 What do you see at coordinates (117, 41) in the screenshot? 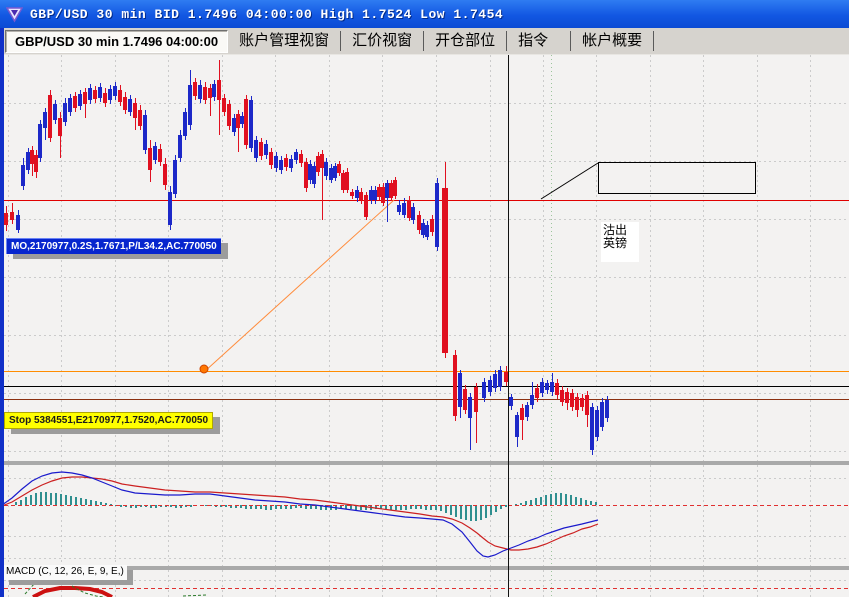
I see `tab-chart-active: GBP/USD 30 min 1.7496 04:00:00` at bounding box center [117, 41].